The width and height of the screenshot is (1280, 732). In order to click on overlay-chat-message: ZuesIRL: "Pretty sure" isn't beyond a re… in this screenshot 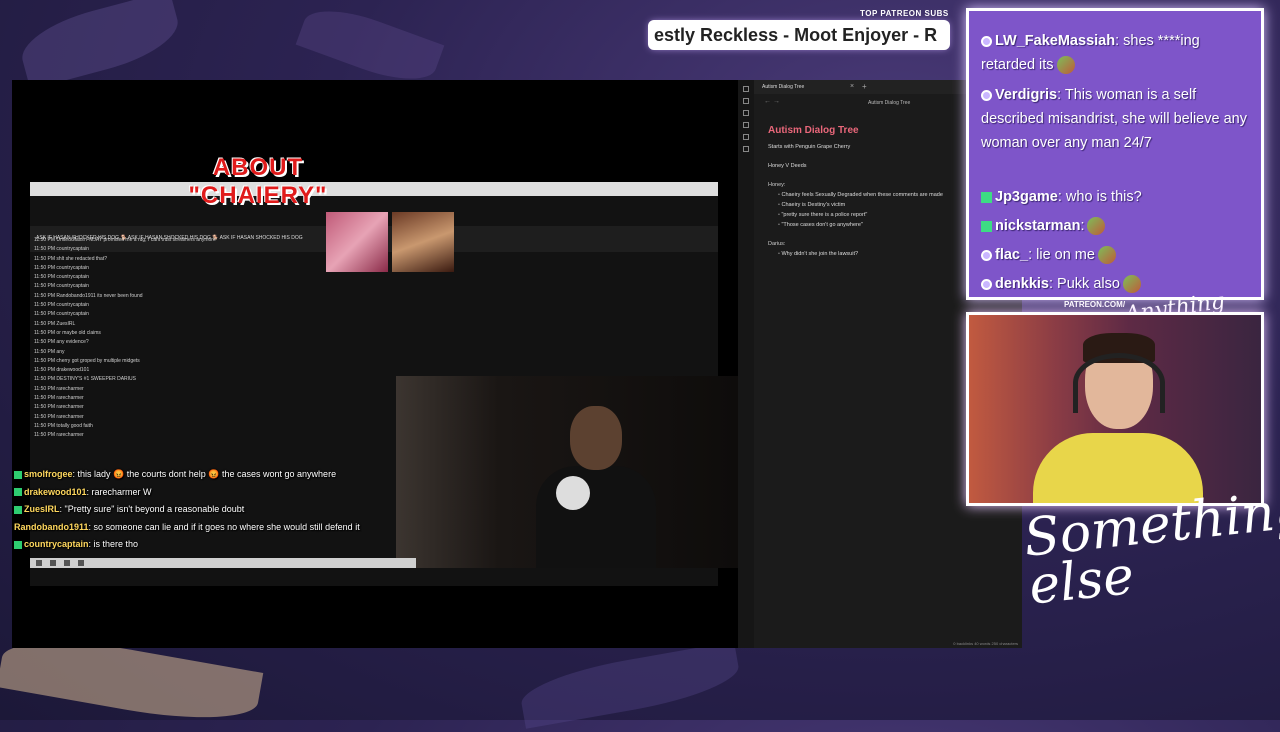, I will do `click(212, 510)`.